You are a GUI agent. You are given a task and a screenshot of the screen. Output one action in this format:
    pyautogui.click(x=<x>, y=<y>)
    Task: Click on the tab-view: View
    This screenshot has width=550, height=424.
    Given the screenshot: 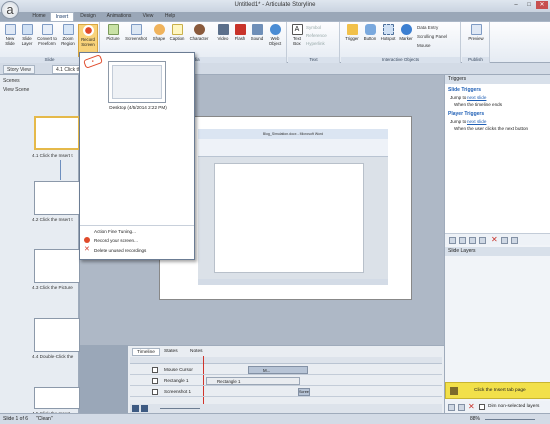 What is the action you would take?
    pyautogui.click(x=148, y=16)
    